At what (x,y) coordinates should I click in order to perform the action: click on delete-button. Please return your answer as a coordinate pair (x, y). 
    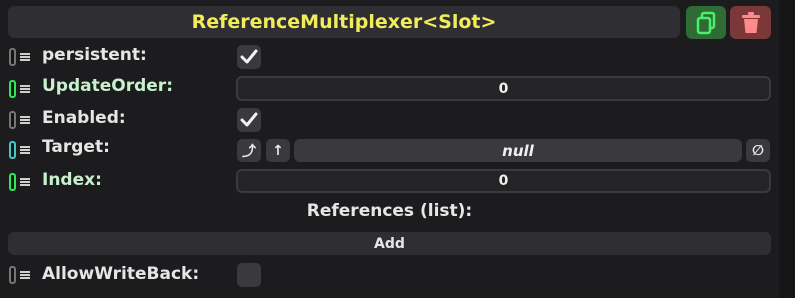
    Looking at the image, I should click on (750, 22).